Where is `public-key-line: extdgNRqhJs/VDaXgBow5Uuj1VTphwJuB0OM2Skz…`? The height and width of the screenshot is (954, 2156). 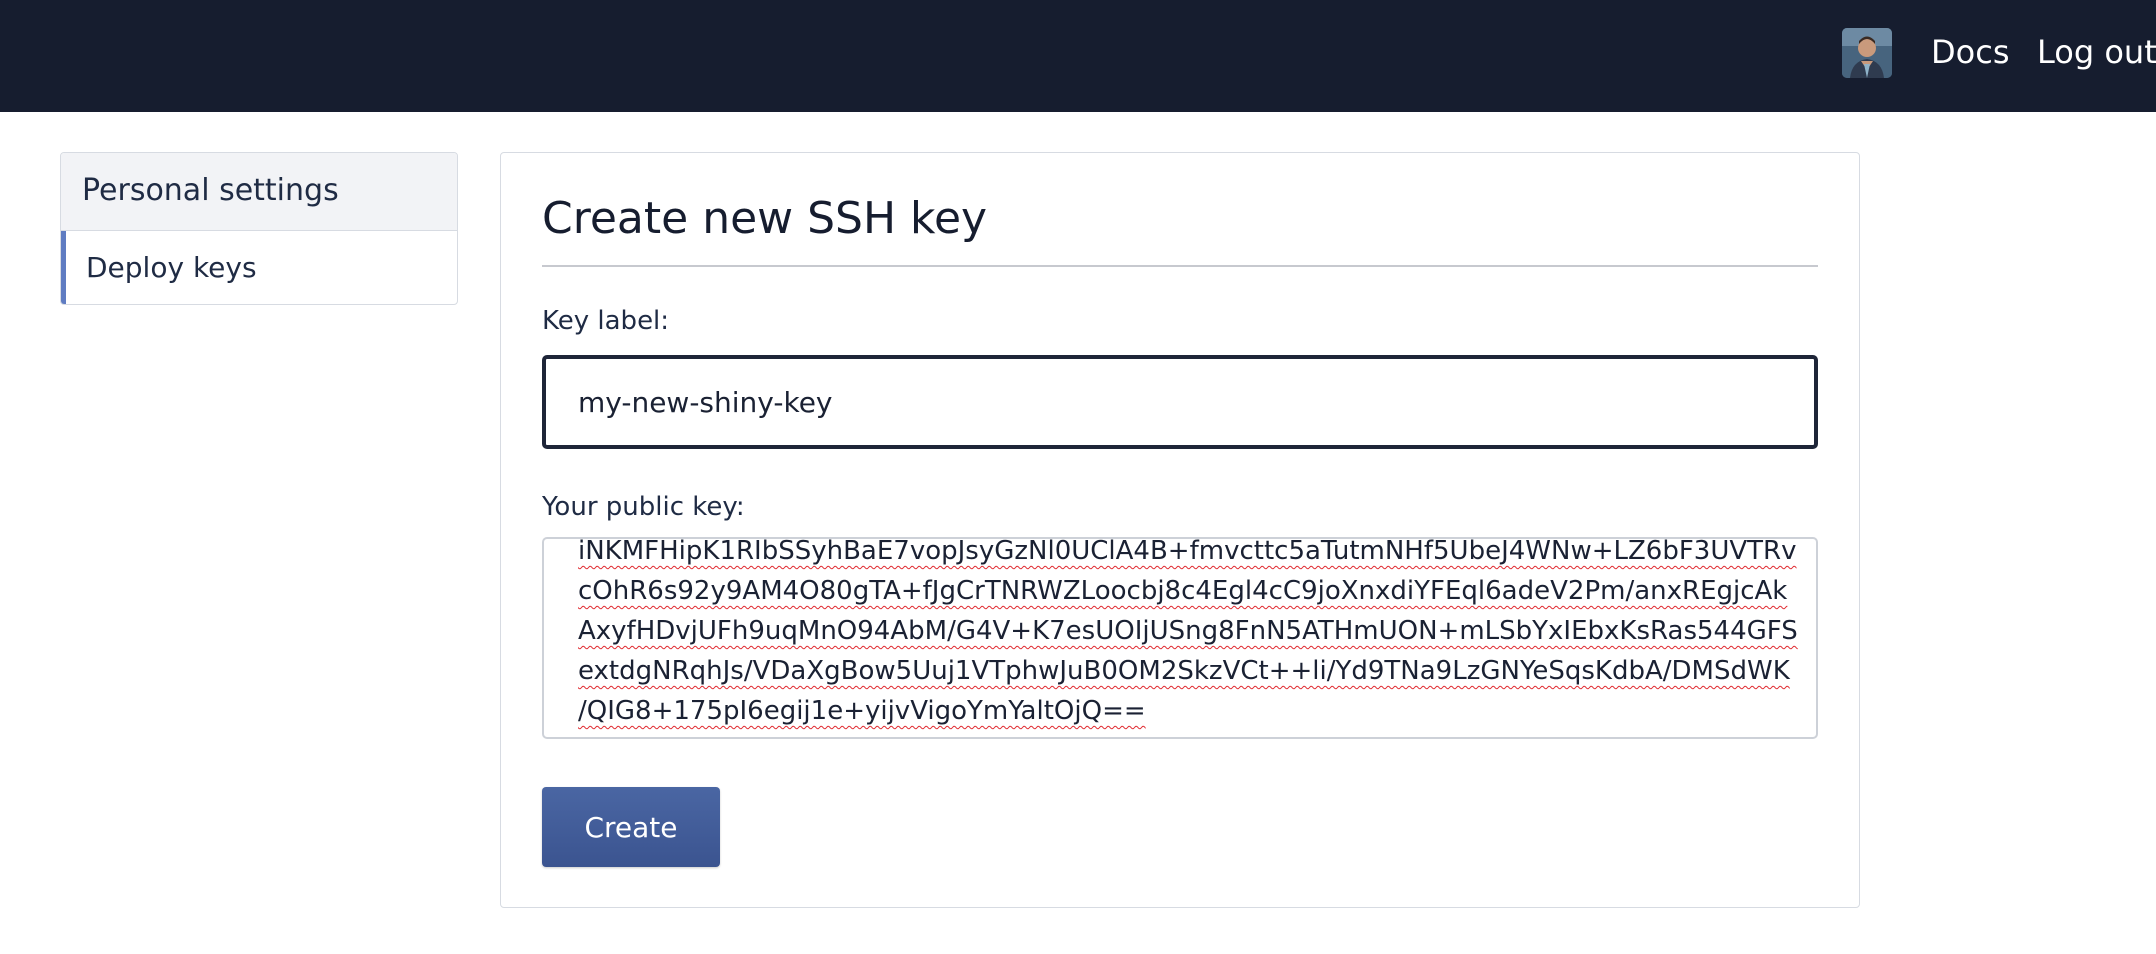
public-key-line: extdgNRqhJs/VDaXgBow5Uuj1VTphwJuB0OM2Skz… is located at coordinates (1184, 671).